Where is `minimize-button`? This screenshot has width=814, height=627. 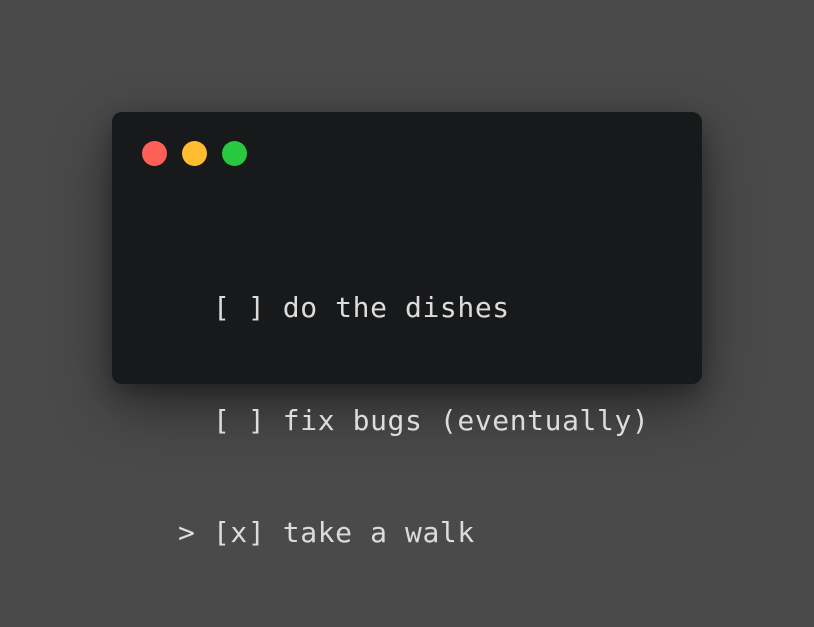
minimize-button is located at coordinates (194, 153).